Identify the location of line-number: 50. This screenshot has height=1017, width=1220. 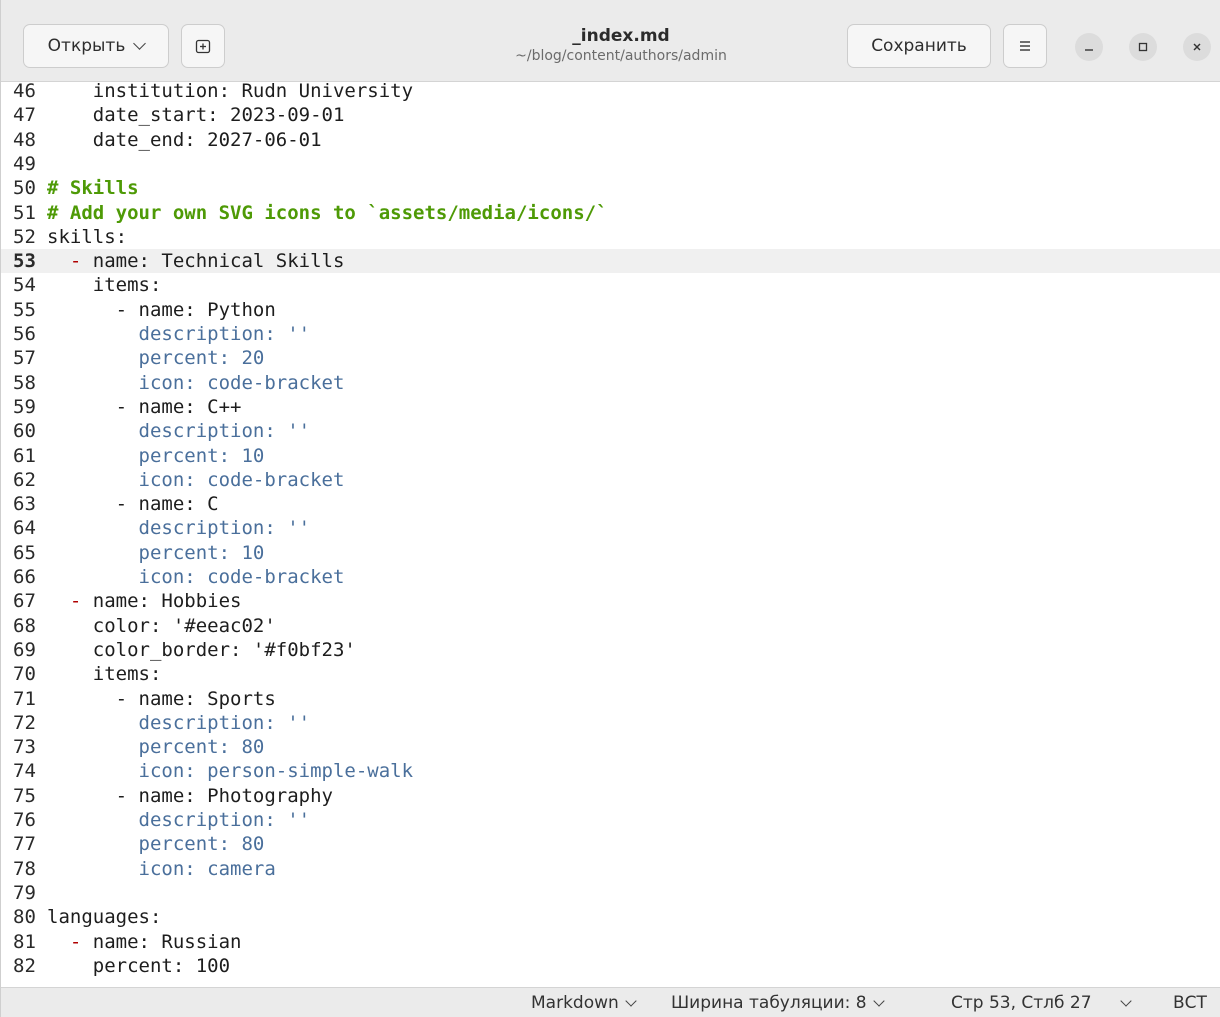
(24, 188).